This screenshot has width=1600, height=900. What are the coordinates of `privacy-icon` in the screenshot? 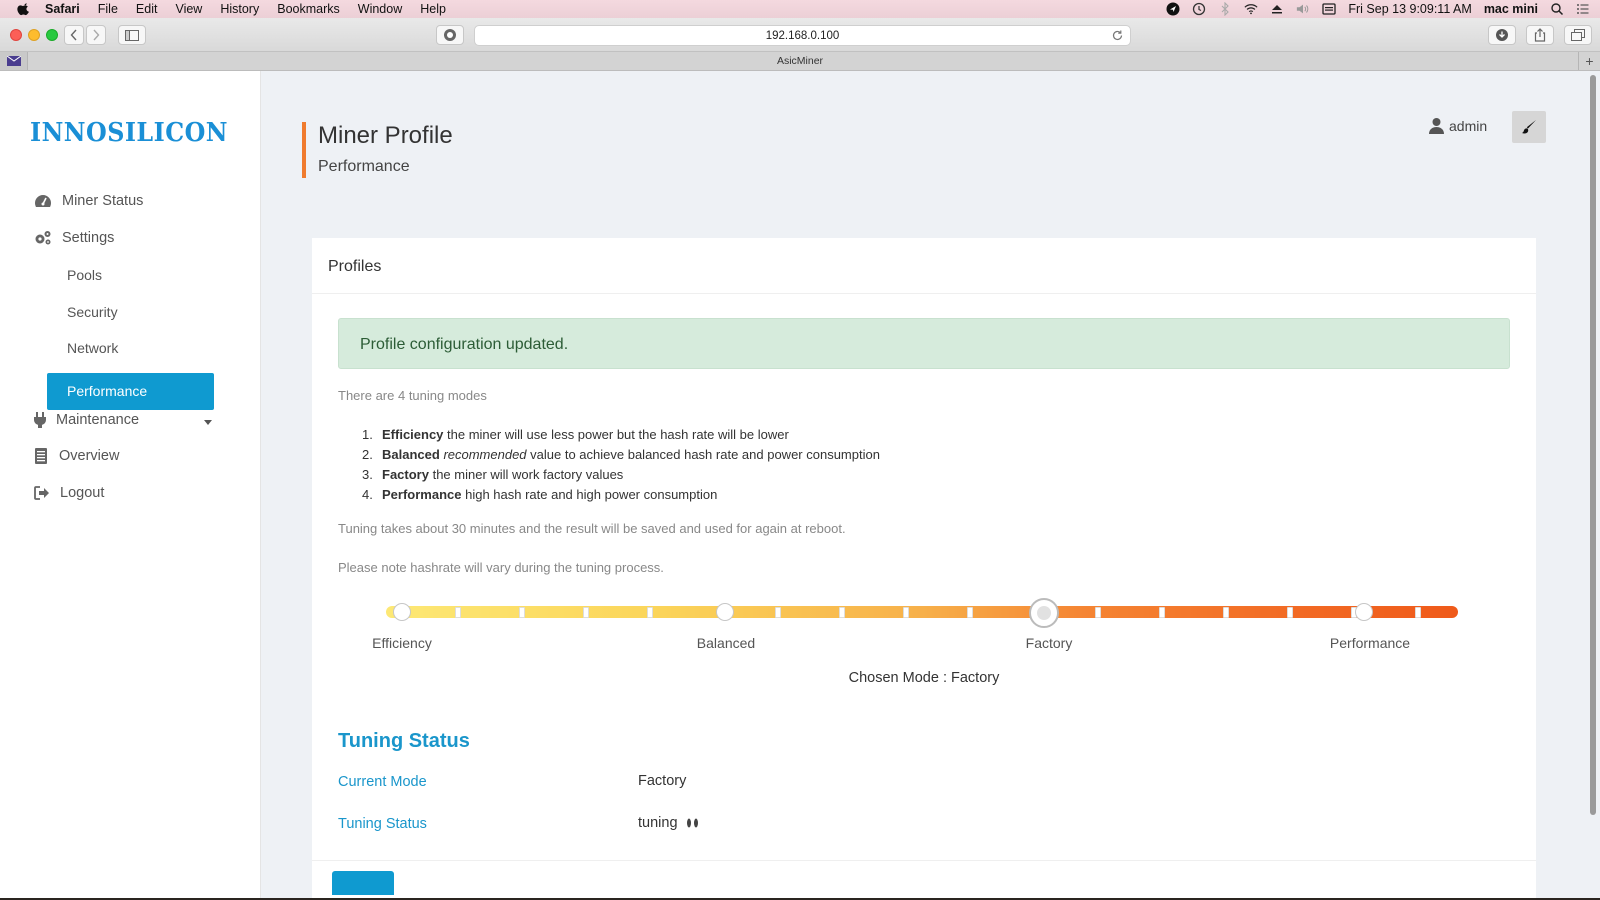 It's located at (450, 35).